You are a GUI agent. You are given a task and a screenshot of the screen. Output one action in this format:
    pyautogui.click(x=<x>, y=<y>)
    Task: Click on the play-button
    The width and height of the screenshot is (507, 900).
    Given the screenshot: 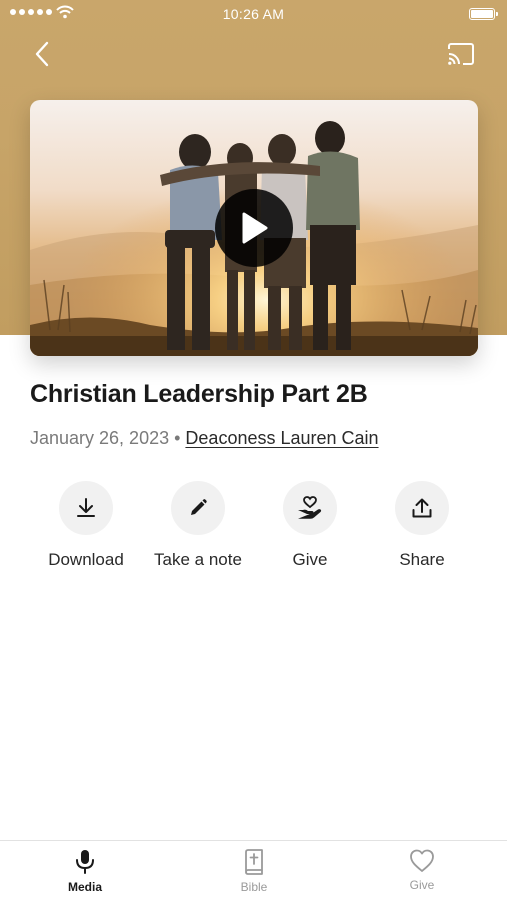 What is the action you would take?
    pyautogui.click(x=254, y=228)
    